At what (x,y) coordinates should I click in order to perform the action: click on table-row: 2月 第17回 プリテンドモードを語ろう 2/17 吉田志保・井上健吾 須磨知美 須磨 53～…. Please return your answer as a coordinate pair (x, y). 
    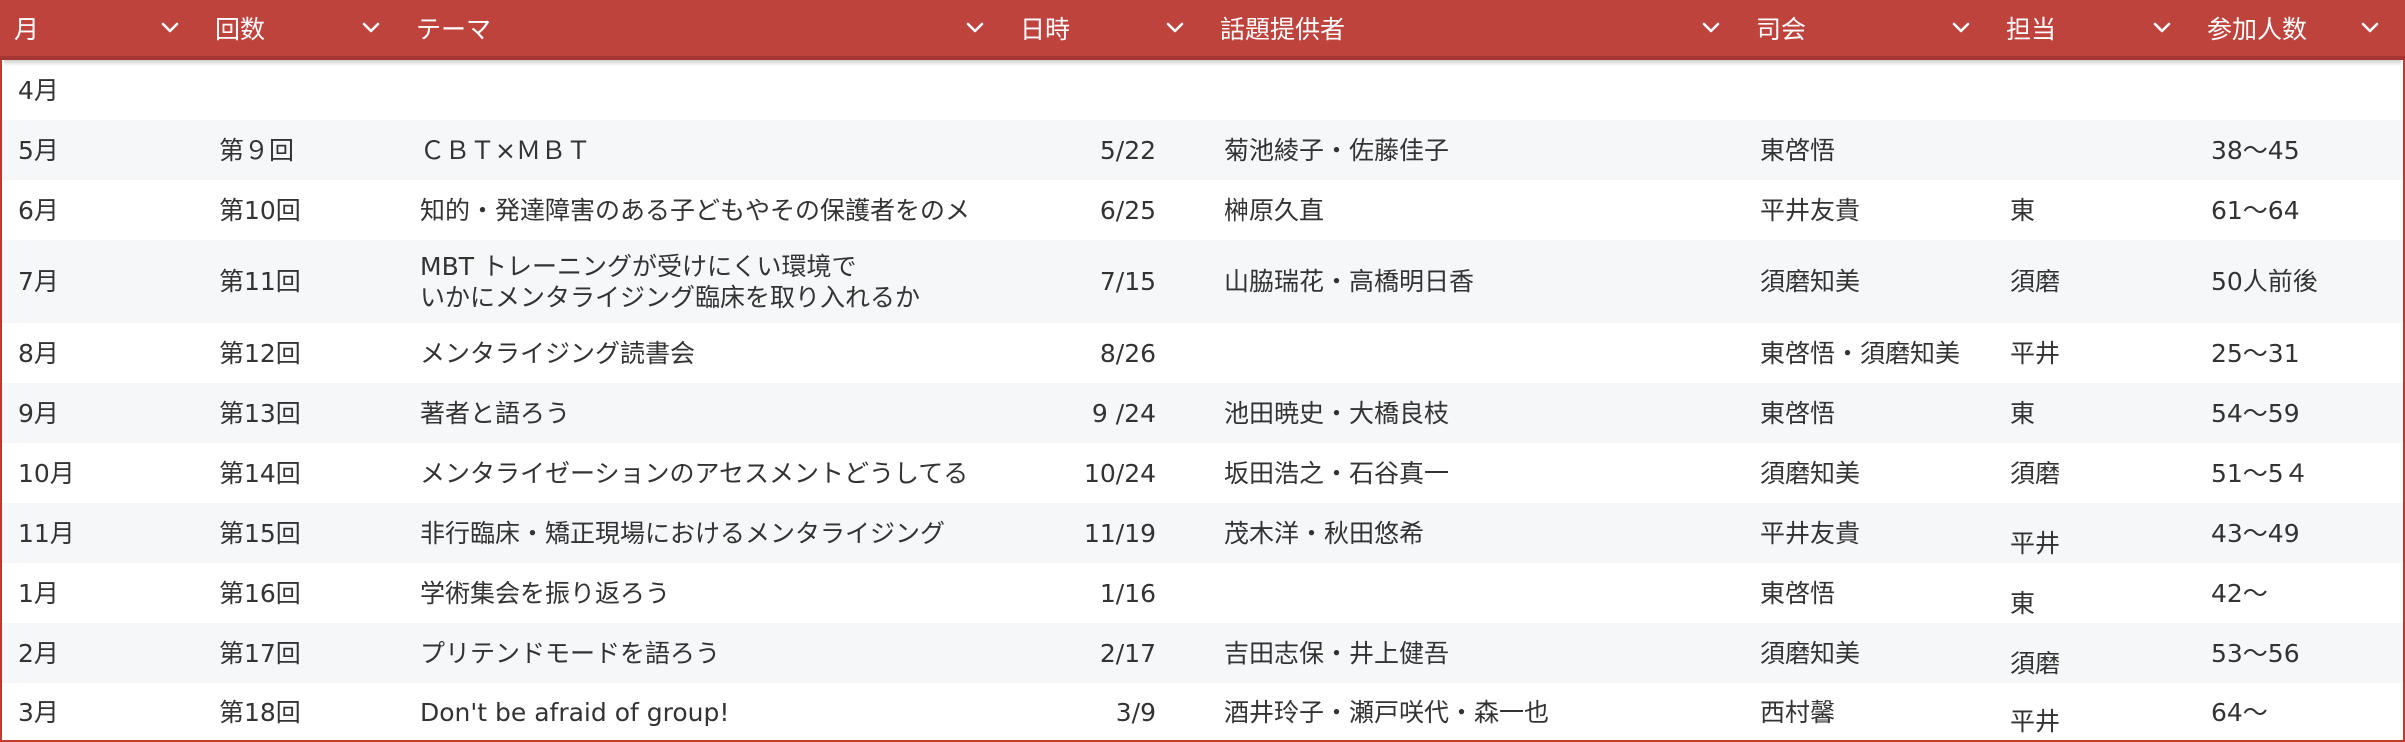
    Looking at the image, I should click on (1202, 653).